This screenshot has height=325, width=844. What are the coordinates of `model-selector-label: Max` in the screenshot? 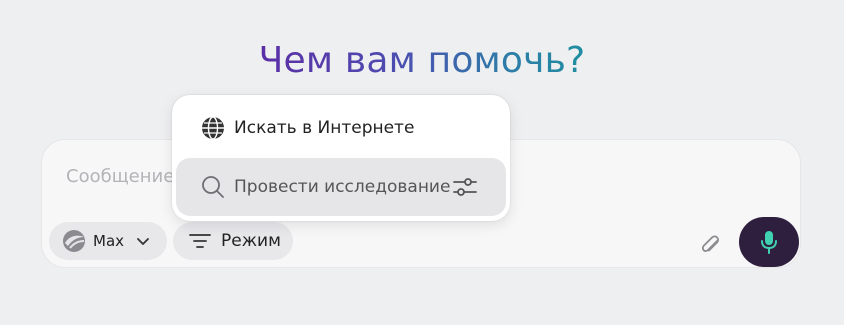 It's located at (109, 241).